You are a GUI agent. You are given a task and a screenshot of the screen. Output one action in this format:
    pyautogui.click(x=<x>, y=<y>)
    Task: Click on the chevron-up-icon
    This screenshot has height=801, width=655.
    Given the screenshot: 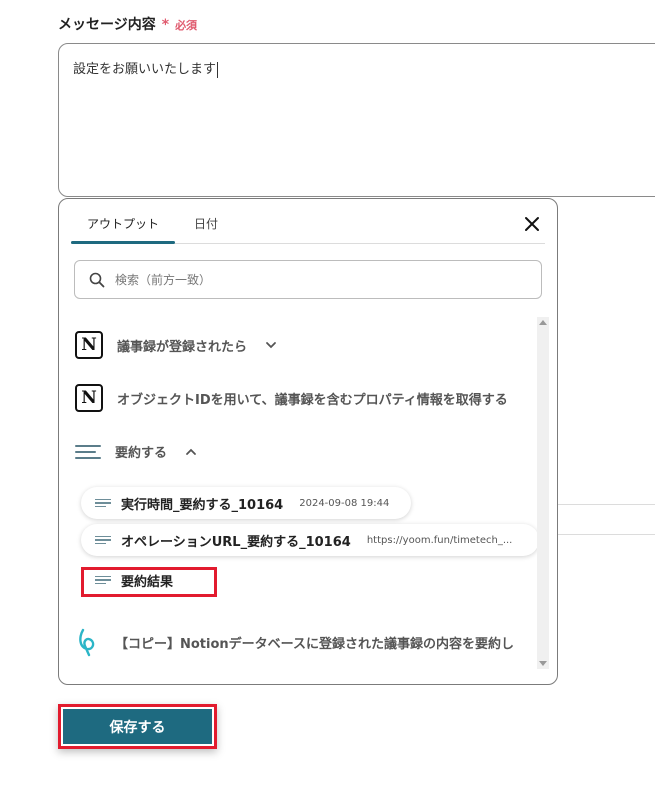 What is the action you would take?
    pyautogui.click(x=191, y=451)
    